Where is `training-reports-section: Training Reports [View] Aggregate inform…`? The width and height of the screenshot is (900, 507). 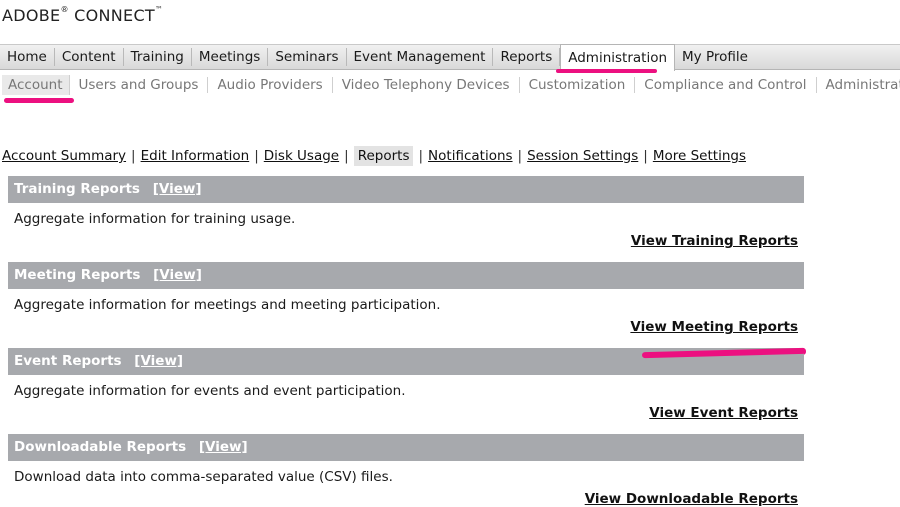
training-reports-section: Training Reports [View] Aggregate inform… is located at coordinates (406, 212).